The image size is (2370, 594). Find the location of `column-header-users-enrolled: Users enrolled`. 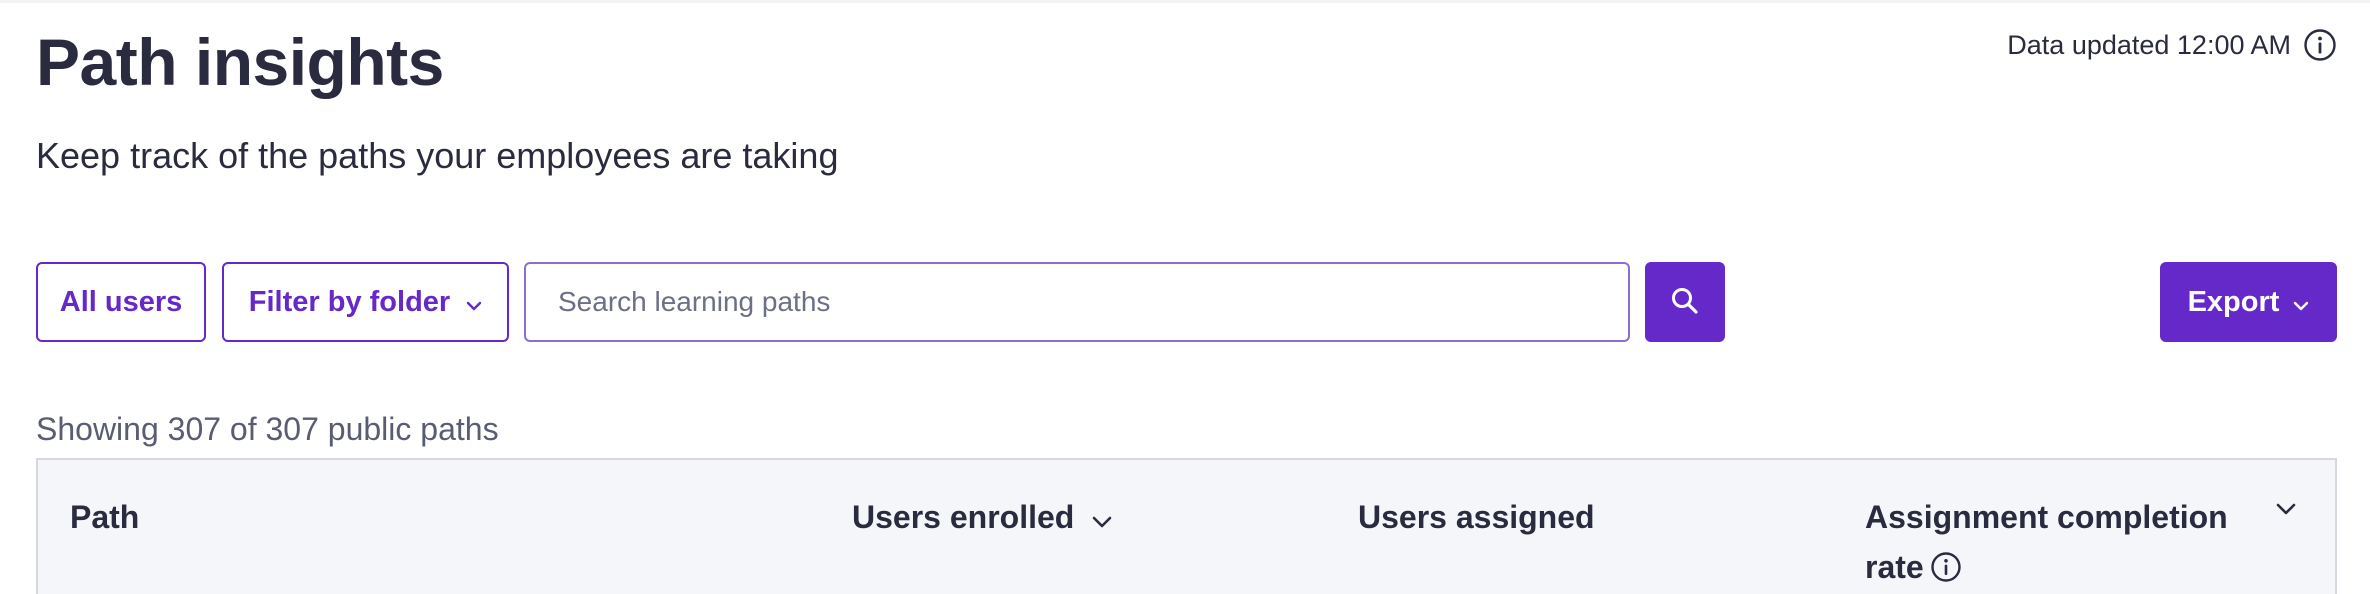

column-header-users-enrolled: Users enrolled is located at coordinates (982, 517).